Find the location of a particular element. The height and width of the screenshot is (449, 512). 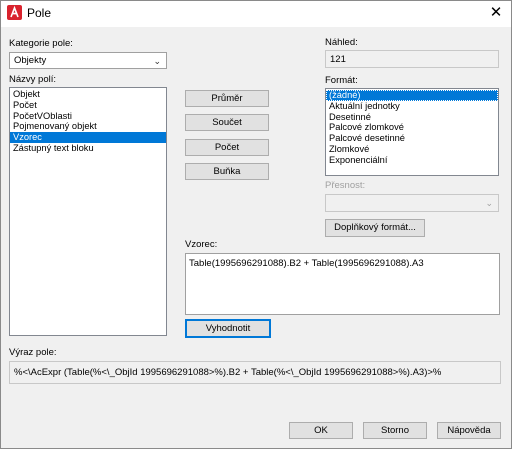

category-select: Objekty ⌄ is located at coordinates (88, 60).